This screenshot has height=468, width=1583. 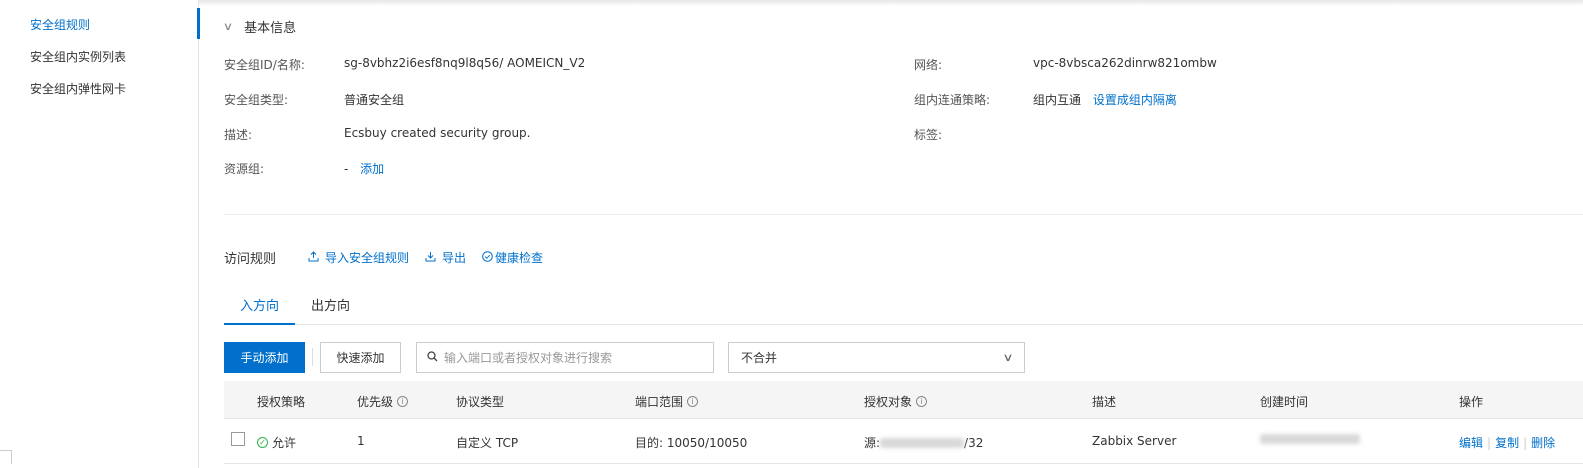 I want to click on download-icon, so click(x=430, y=258).